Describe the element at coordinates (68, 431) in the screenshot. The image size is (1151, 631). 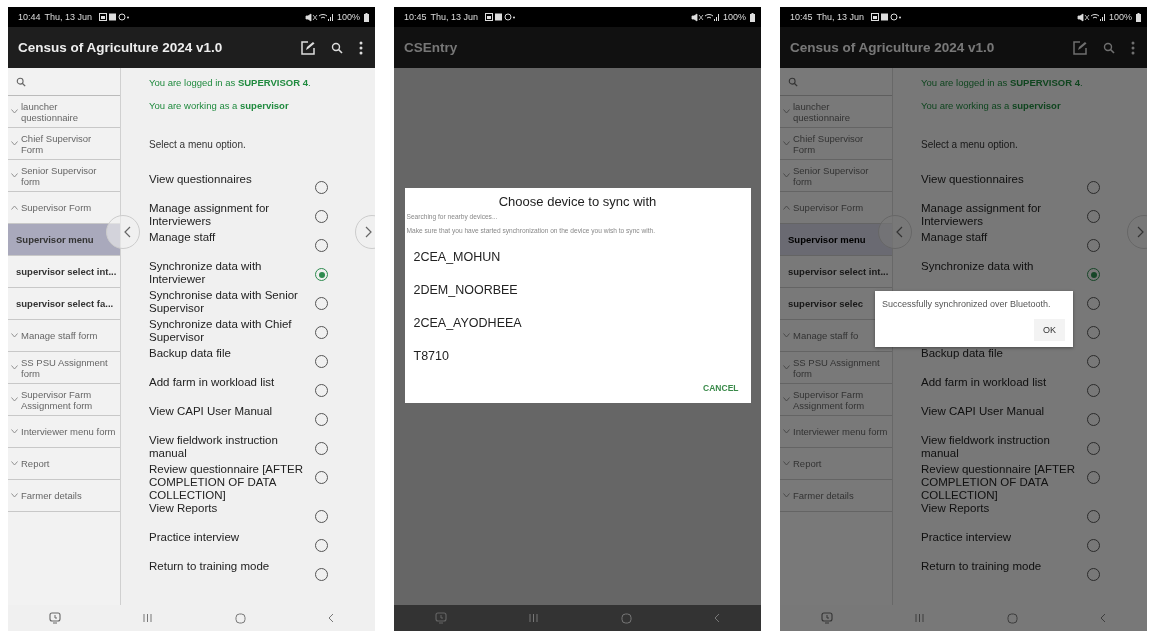
I see `sidebar-group-label: Interviewer menu form` at that location.